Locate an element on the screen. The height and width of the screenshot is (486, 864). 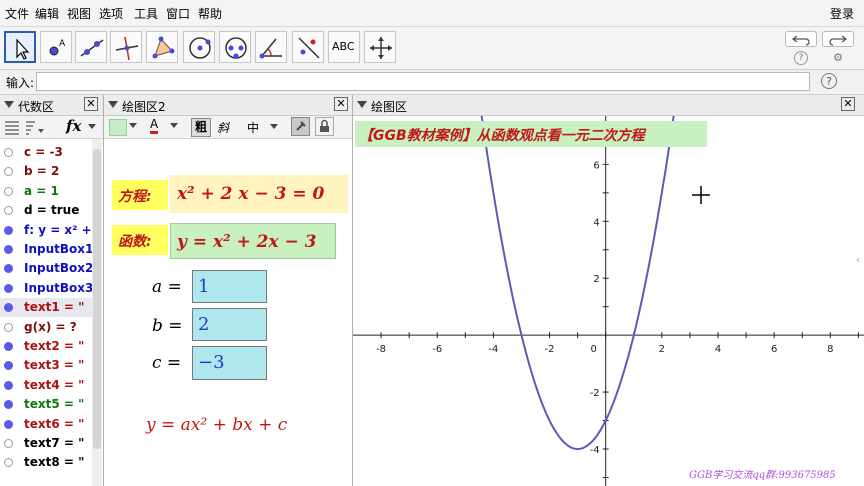
sort-list-icon is located at coordinates (12, 127).